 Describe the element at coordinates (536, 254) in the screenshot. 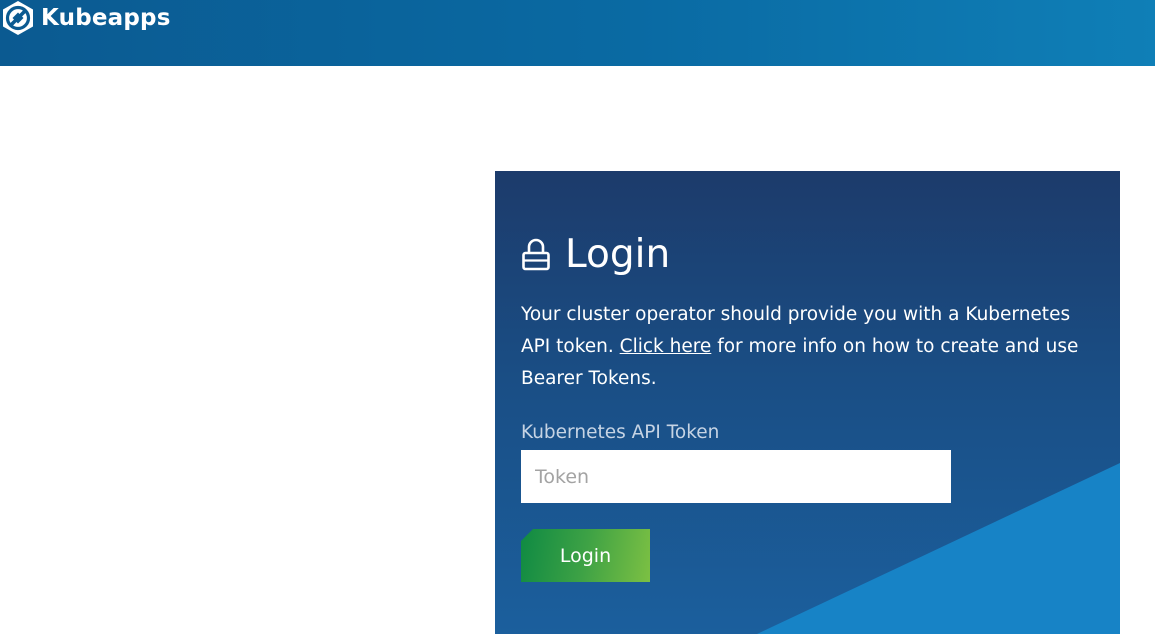

I see `lock-icon` at that location.